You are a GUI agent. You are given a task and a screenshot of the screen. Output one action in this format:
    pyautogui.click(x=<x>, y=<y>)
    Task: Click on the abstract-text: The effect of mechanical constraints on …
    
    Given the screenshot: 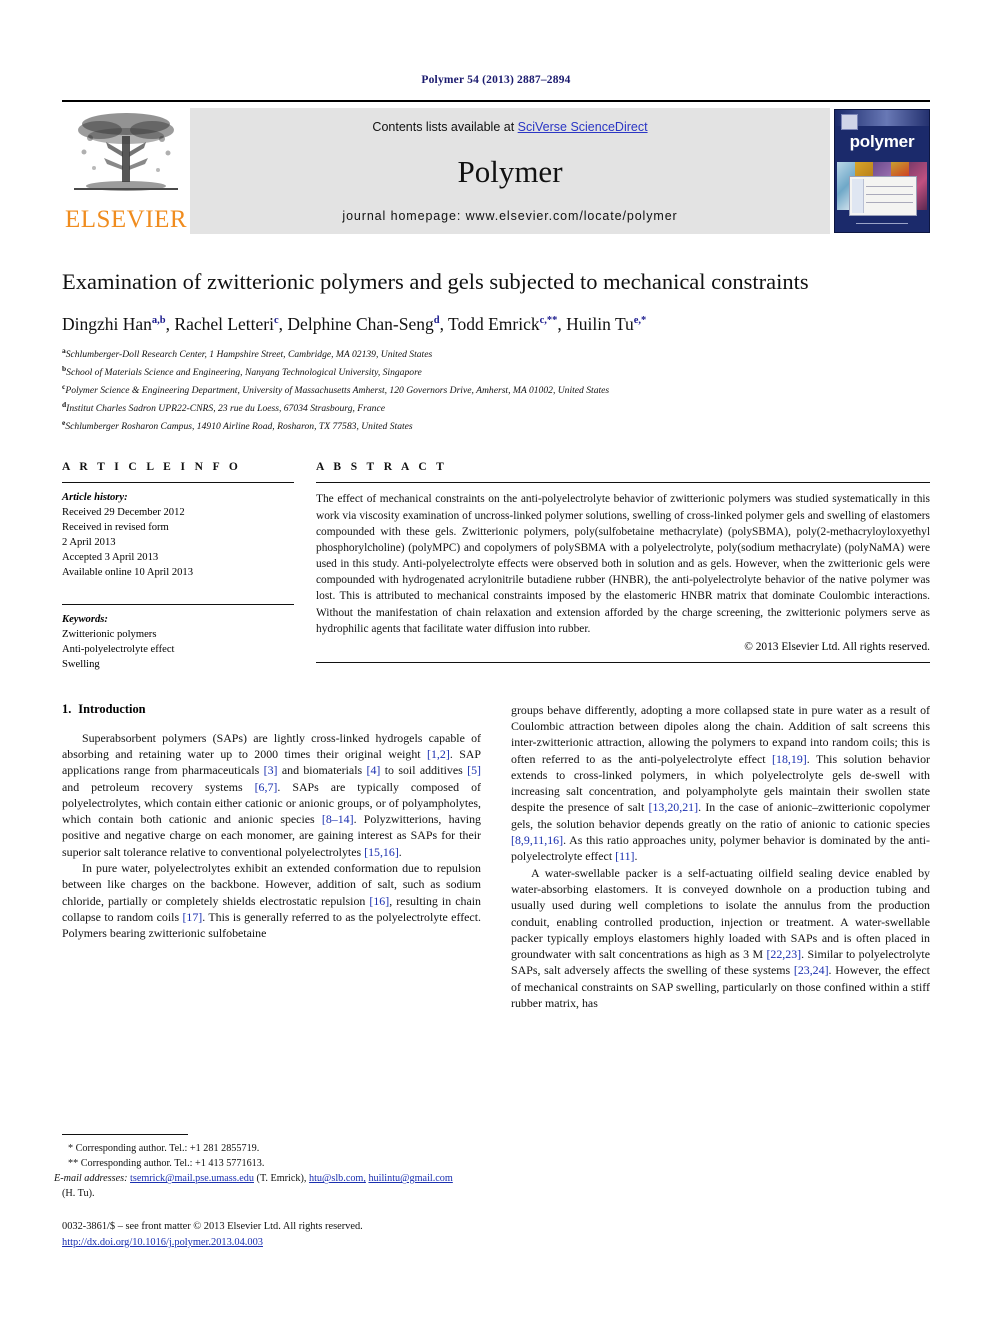 What is the action you would take?
    pyautogui.click(x=623, y=564)
    